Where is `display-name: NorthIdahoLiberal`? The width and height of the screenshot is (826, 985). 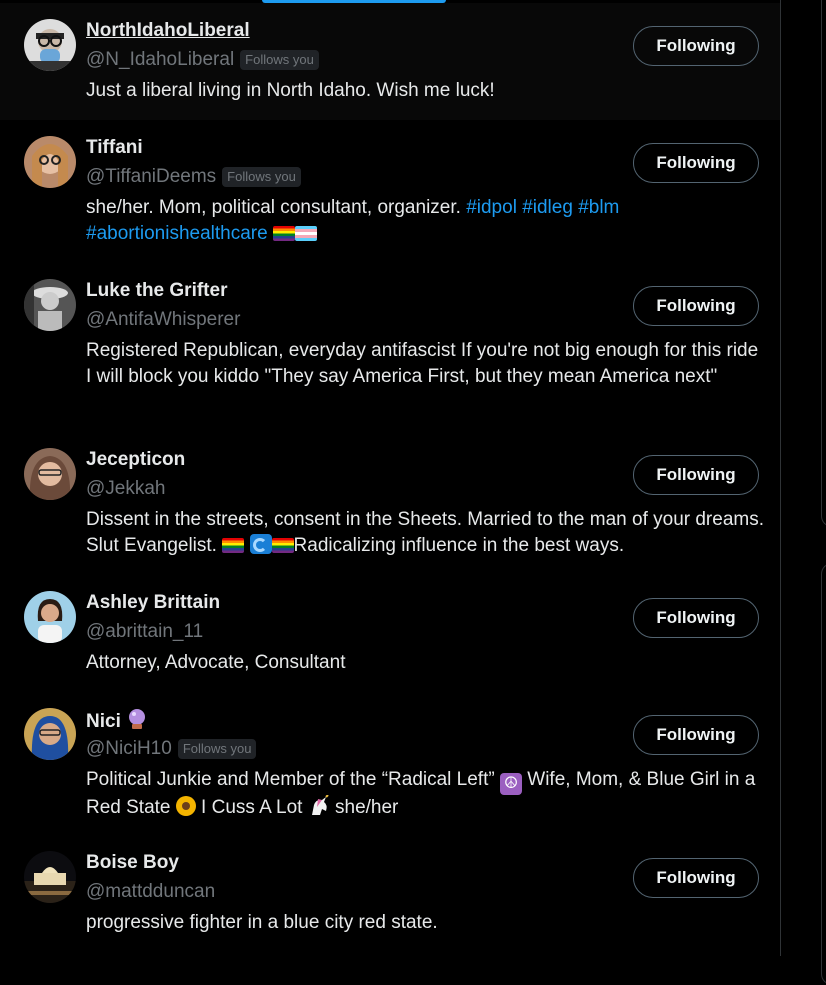 display-name: NorthIdahoLiberal is located at coordinates (168, 31).